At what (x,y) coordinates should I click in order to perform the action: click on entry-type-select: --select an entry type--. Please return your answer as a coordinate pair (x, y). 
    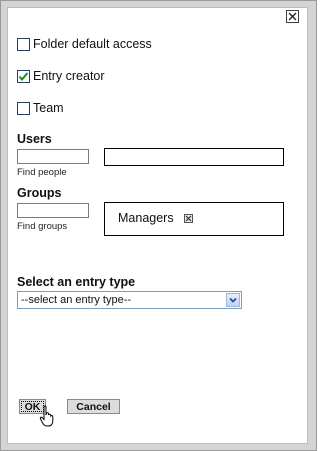
    Looking at the image, I should click on (129, 300).